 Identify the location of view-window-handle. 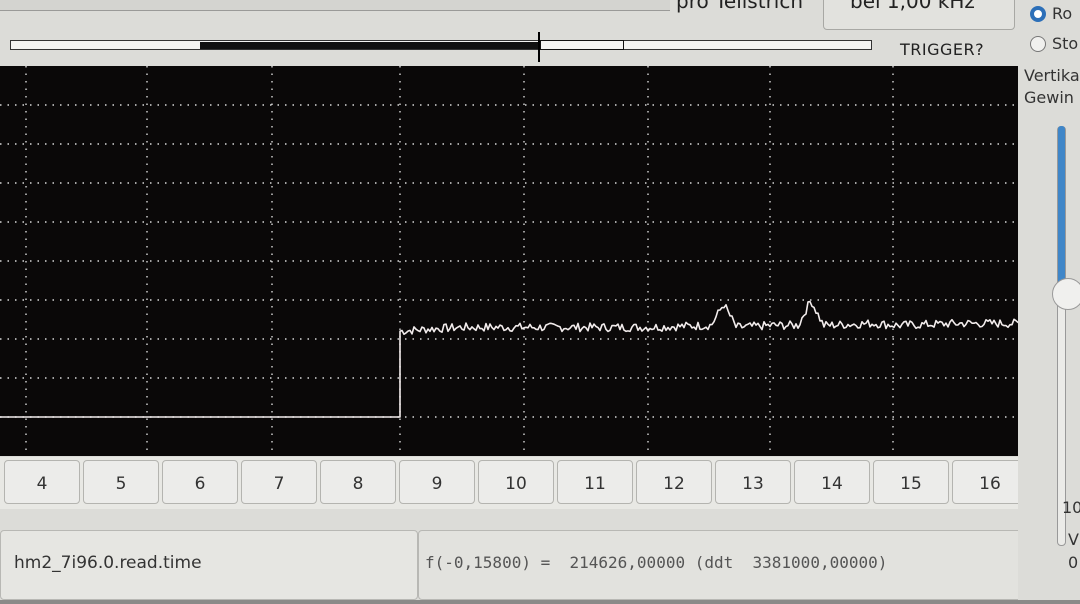
(582, 45).